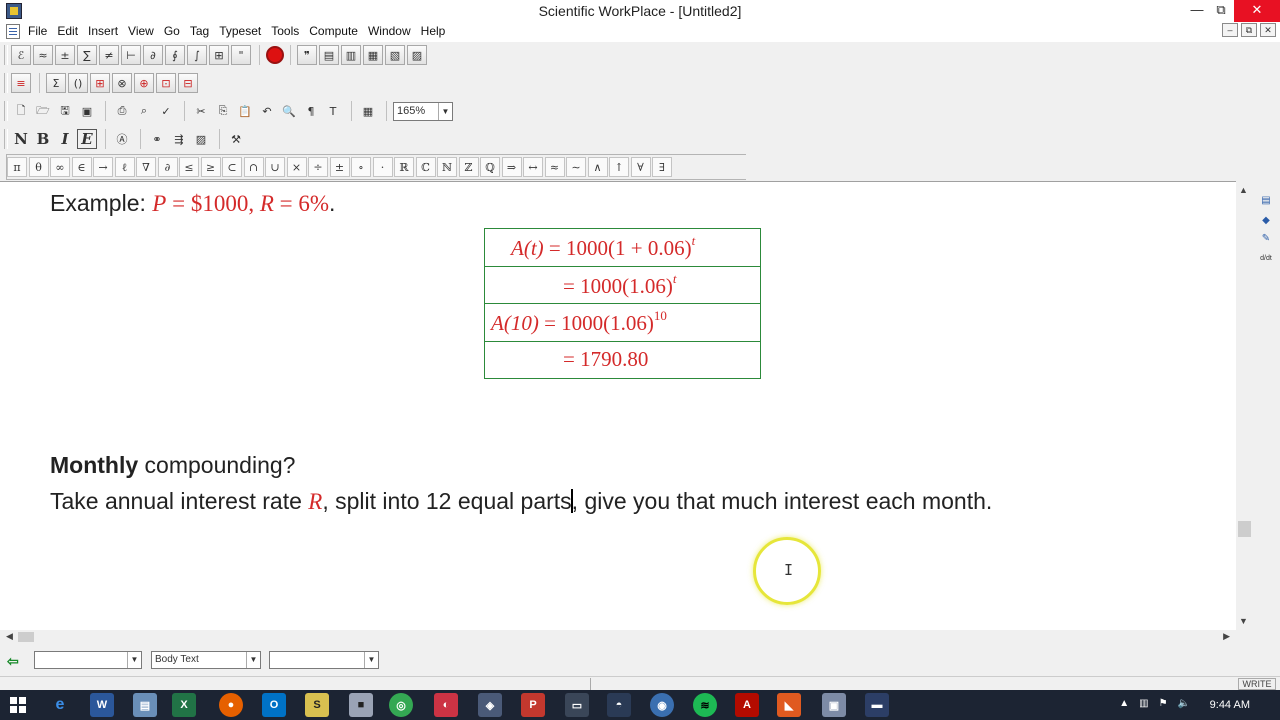  I want to click on save-all-icon: ▣, so click(87, 111).